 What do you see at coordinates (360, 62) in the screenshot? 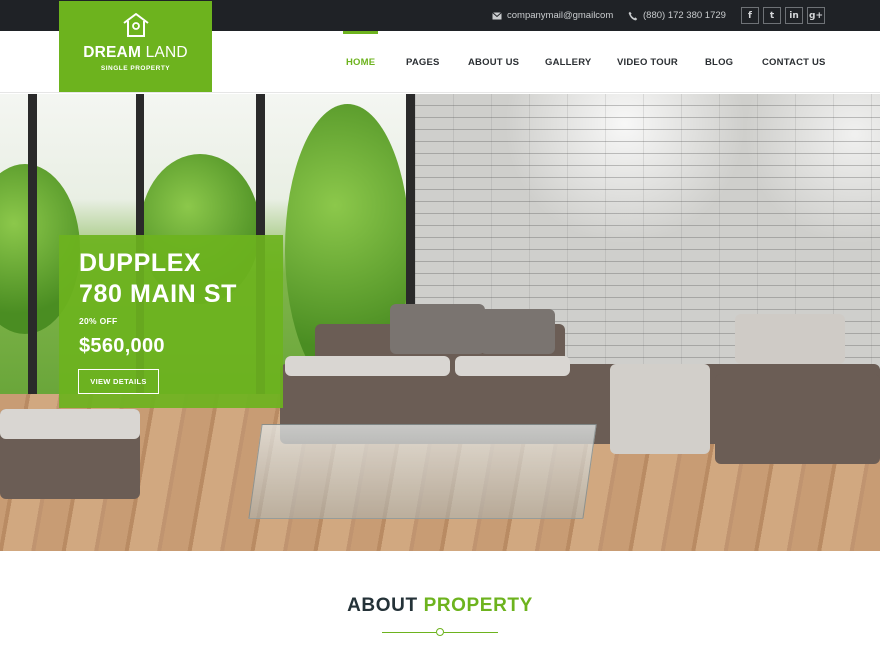
I see `nav-item-home: HOME` at bounding box center [360, 62].